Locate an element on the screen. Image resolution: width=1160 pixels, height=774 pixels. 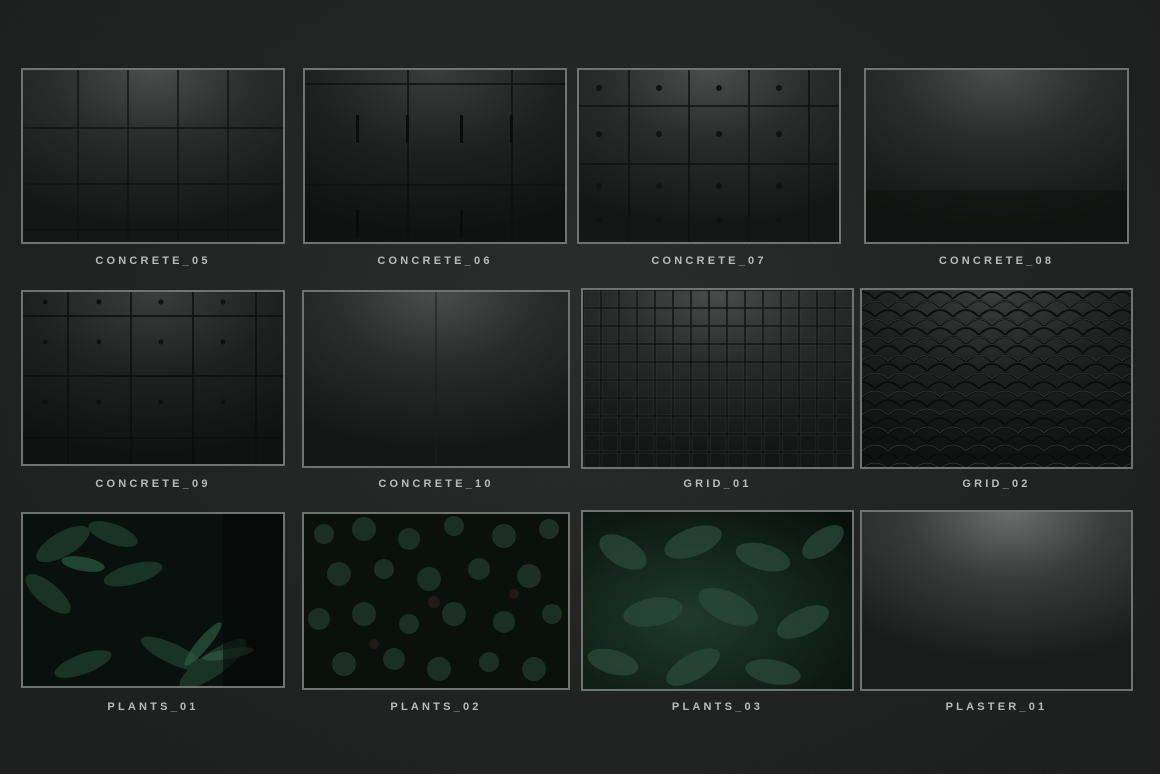
grid-01-preview is located at coordinates (717, 378).